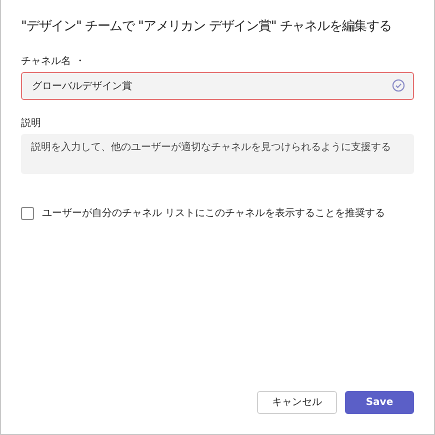 The width and height of the screenshot is (435, 435). I want to click on cancel-button: キャンセル, so click(297, 402).